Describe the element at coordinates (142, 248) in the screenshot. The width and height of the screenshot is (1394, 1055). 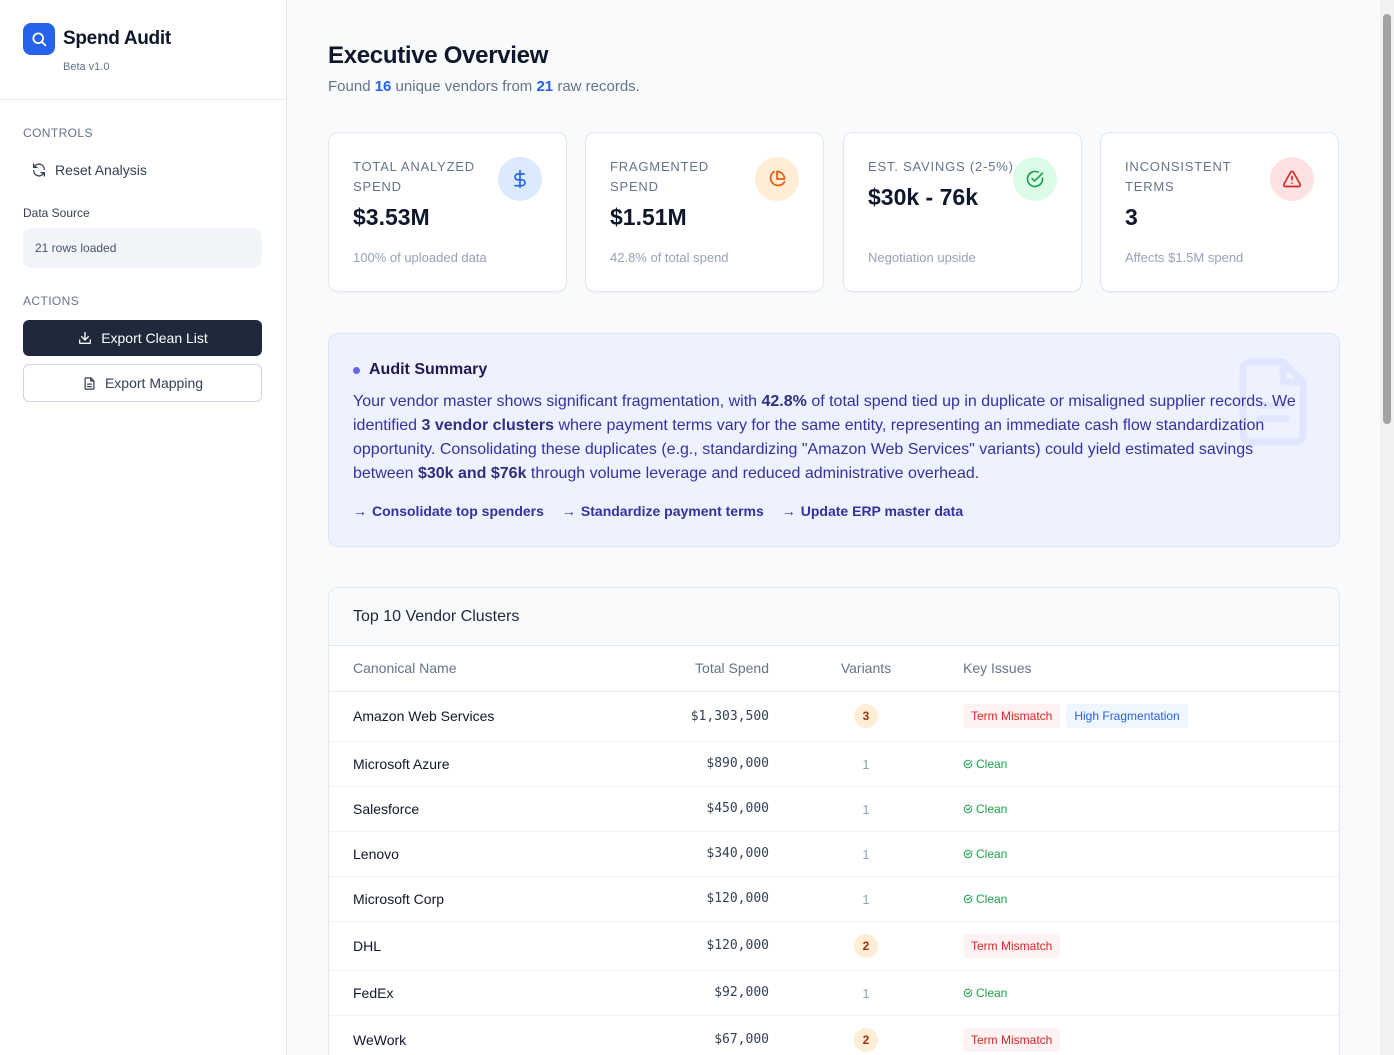
I see `data-source-status: 21 rows loaded` at that location.